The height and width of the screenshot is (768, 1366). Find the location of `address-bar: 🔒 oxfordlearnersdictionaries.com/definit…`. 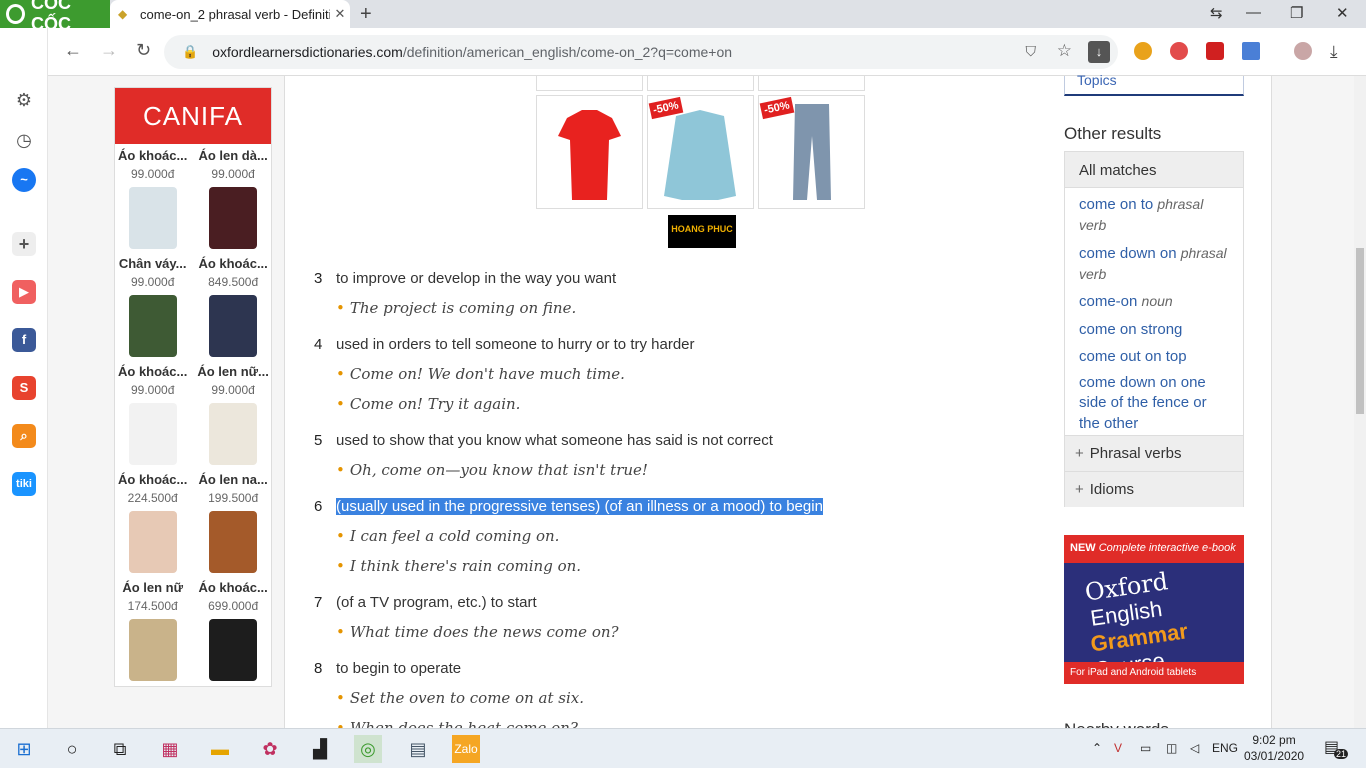

address-bar: 🔒 oxfordlearnersdictionaries.com/definit… is located at coordinates (641, 52).